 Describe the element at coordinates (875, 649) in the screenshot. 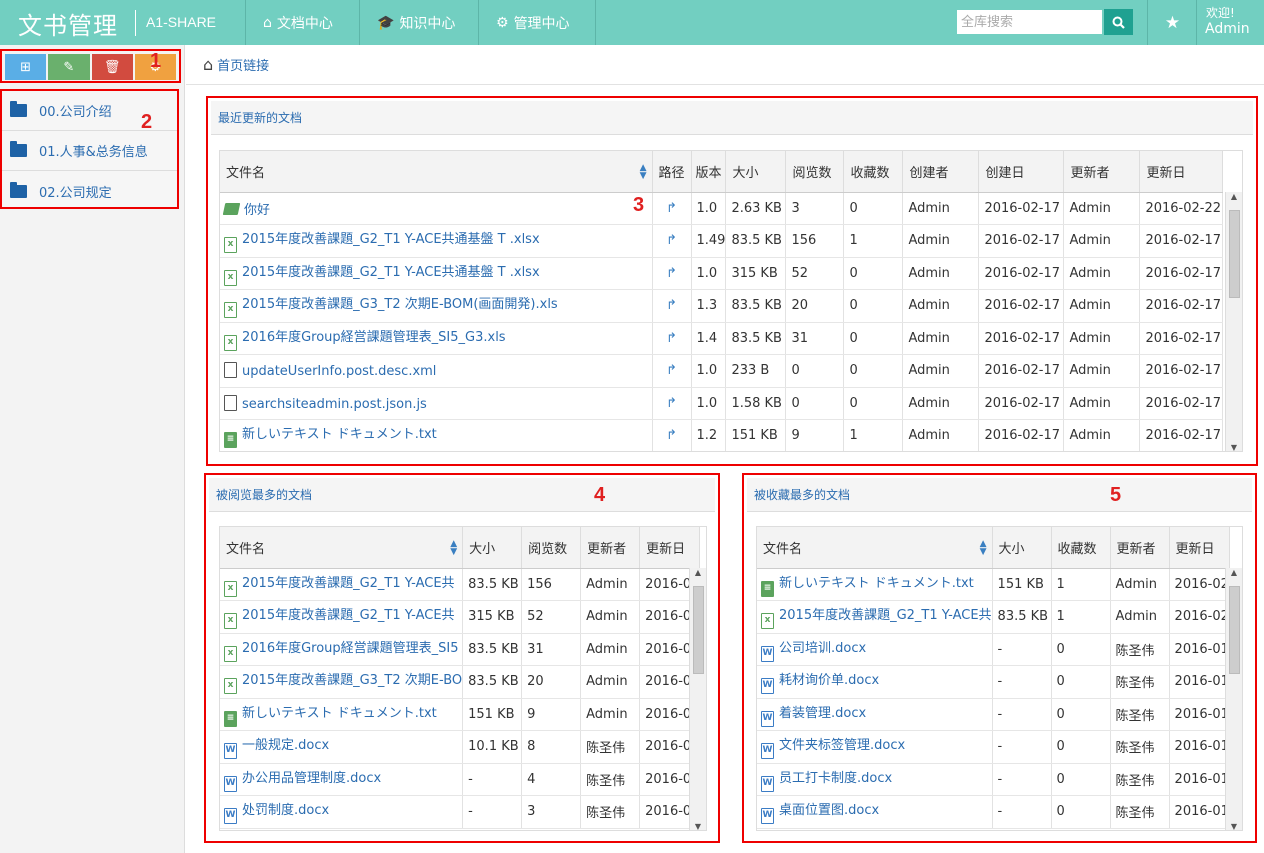

I see `file-name-cell: W 公司培训.docx` at that location.